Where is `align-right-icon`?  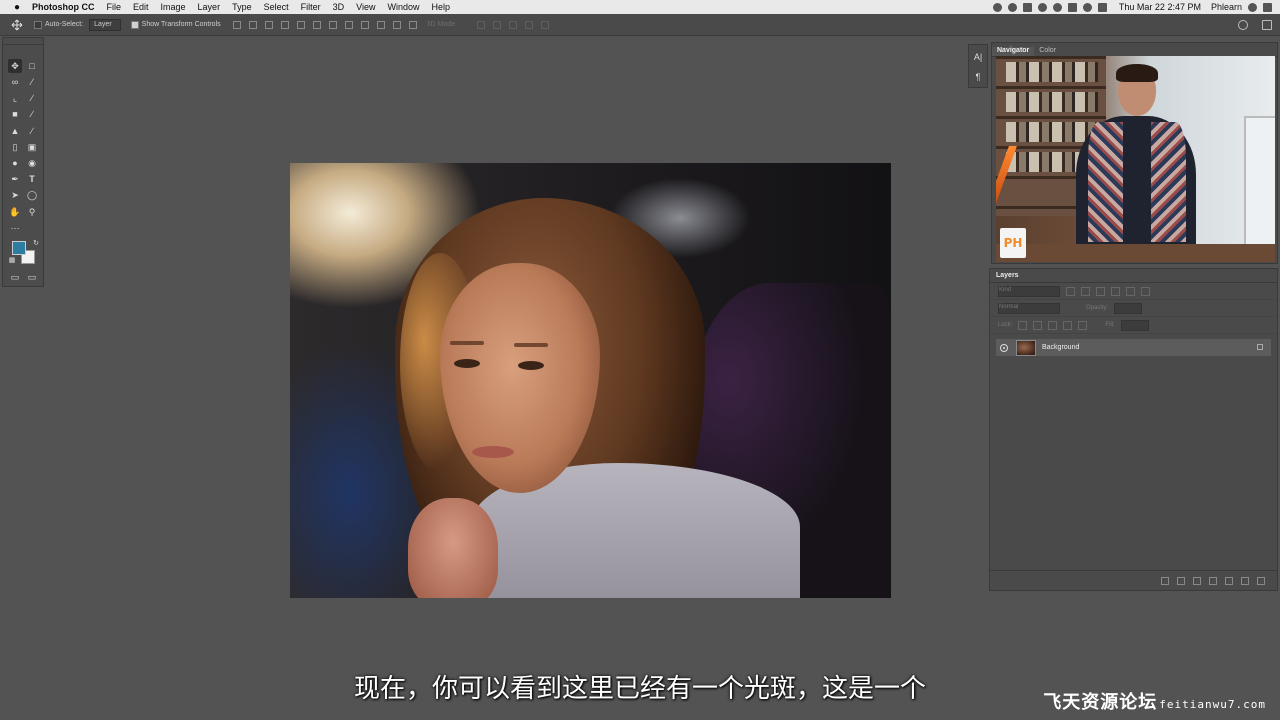
align-right-icon is located at coordinates (316, 24).